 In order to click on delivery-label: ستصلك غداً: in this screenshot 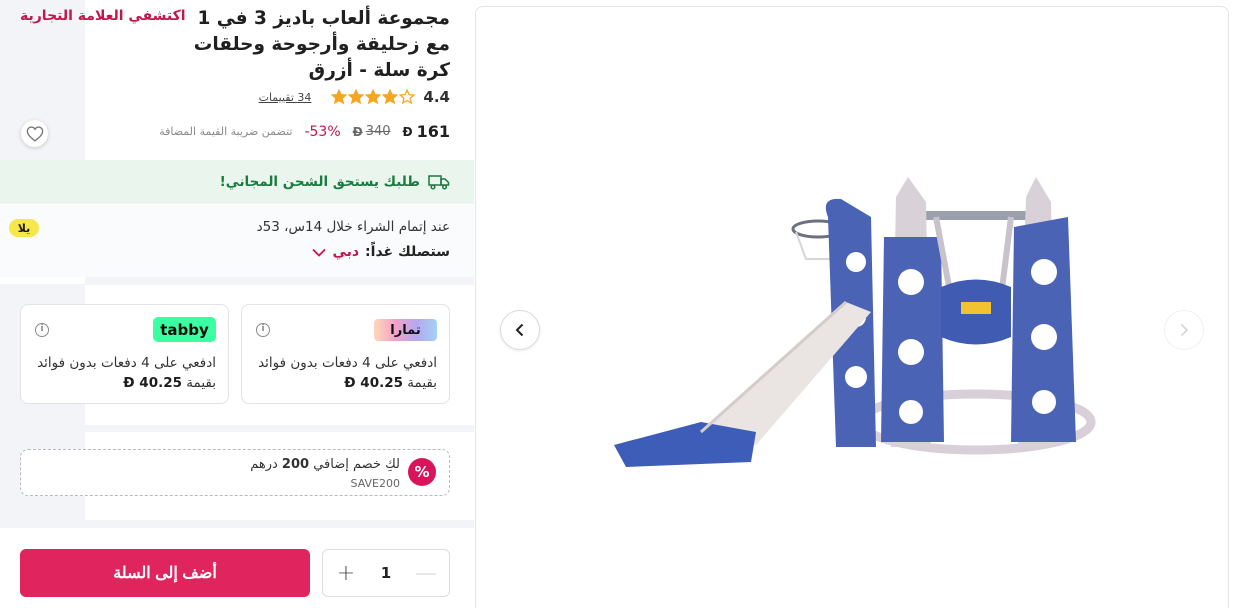, I will do `click(407, 252)`.